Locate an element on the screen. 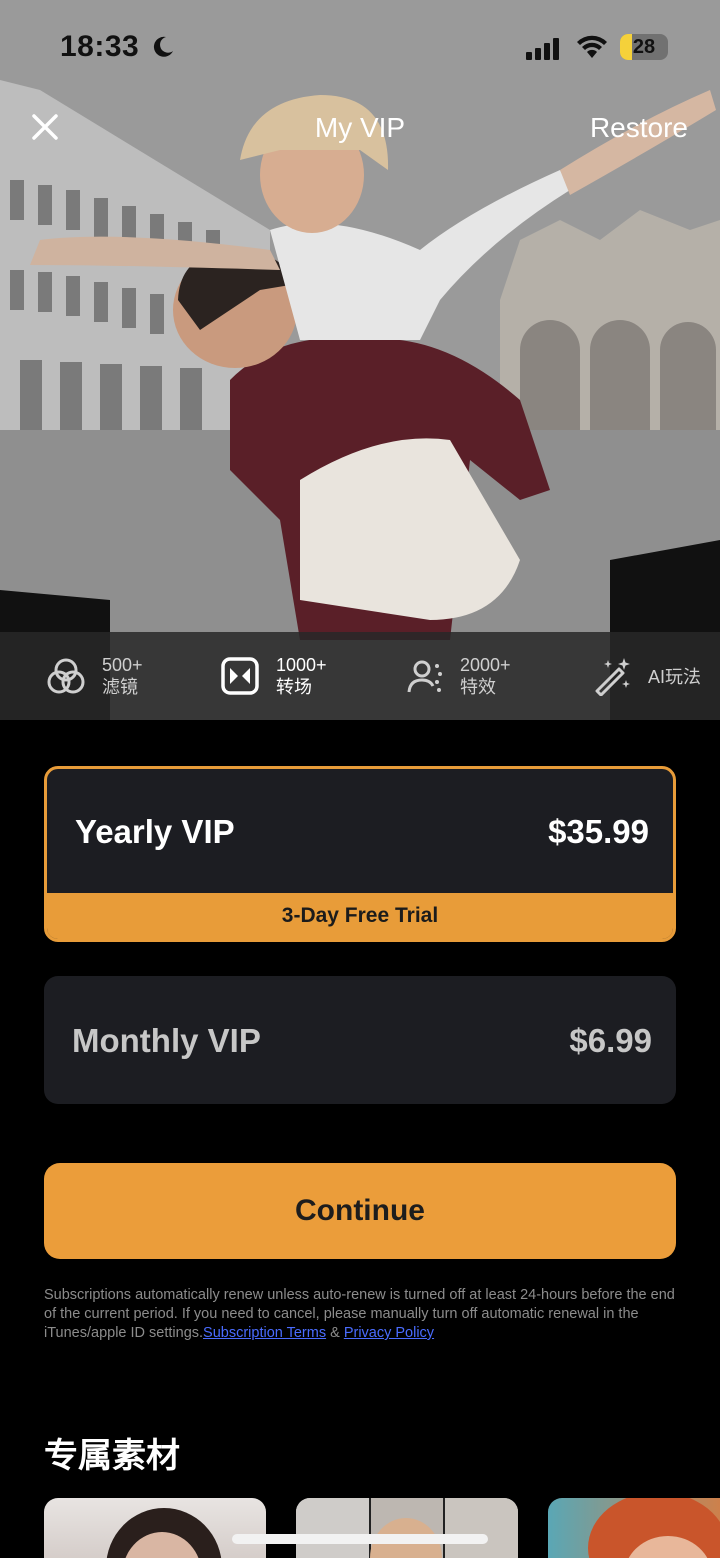 Image resolution: width=720 pixels, height=1558 pixels. features-strip: 500+ 滤镜 1000+ 转场 2000+ 特效 AI玩法 is located at coordinates (360, 676).